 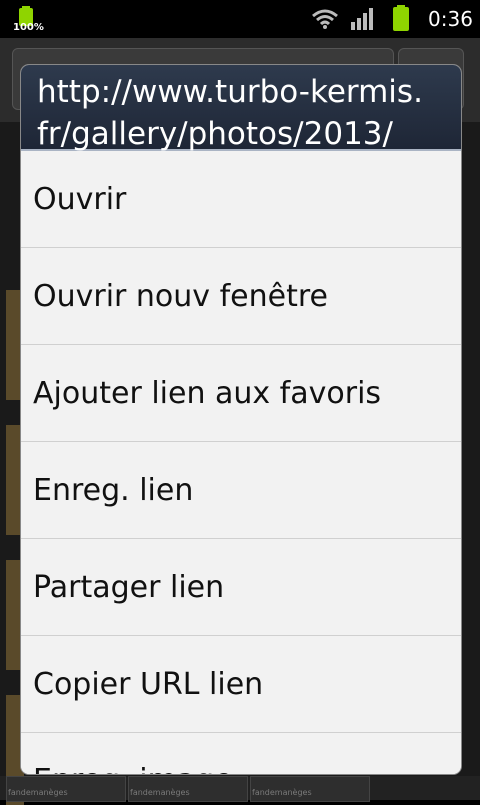 I want to click on dialog-title-line: fr/gallery/photos/2013/, so click(x=215, y=134).